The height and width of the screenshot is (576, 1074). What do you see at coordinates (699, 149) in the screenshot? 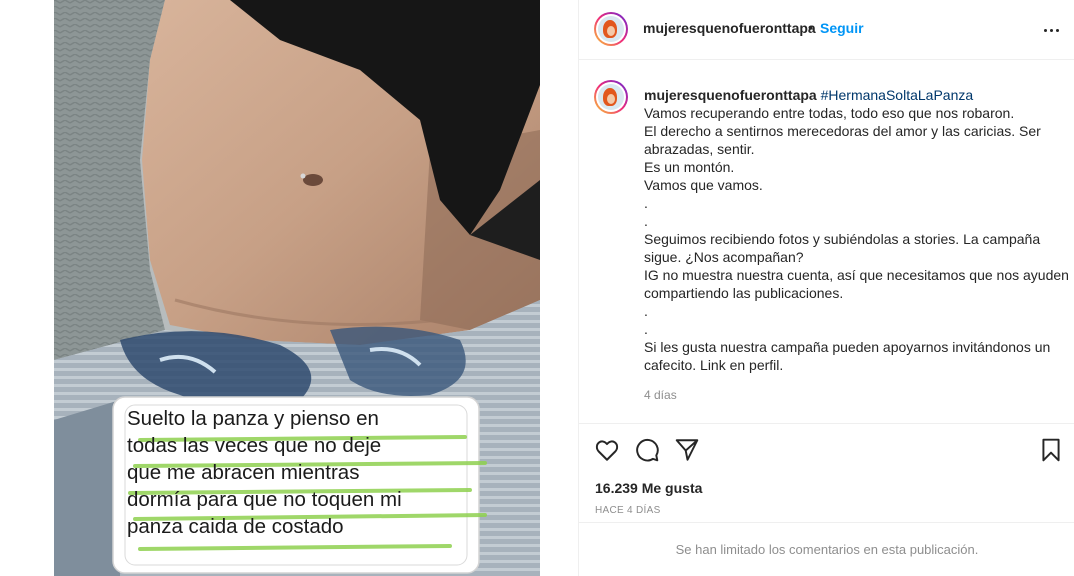
I see `caption-line: abrazadas, sentir.` at bounding box center [699, 149].